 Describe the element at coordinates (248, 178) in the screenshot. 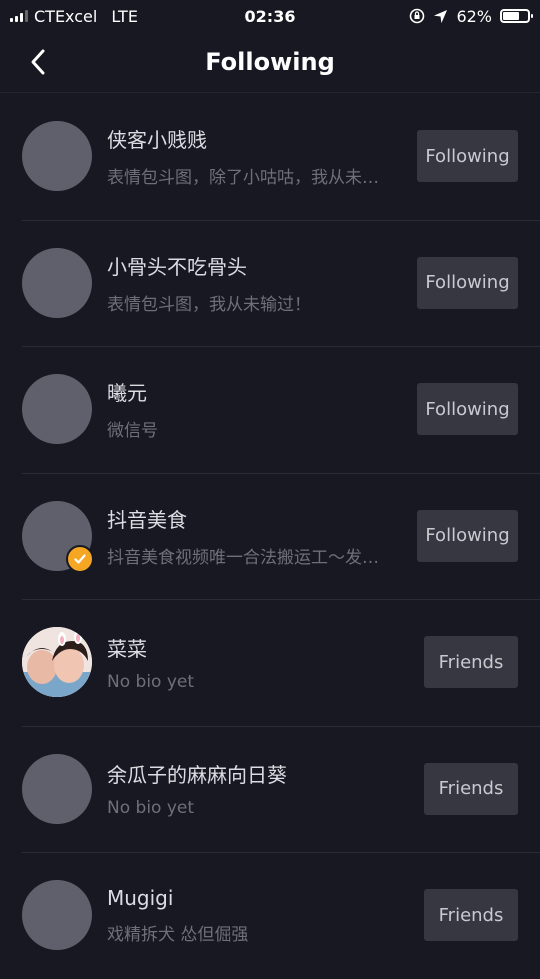

I see `user-bio: 表情包斗图，除了小咕咕，我从未输过！` at that location.